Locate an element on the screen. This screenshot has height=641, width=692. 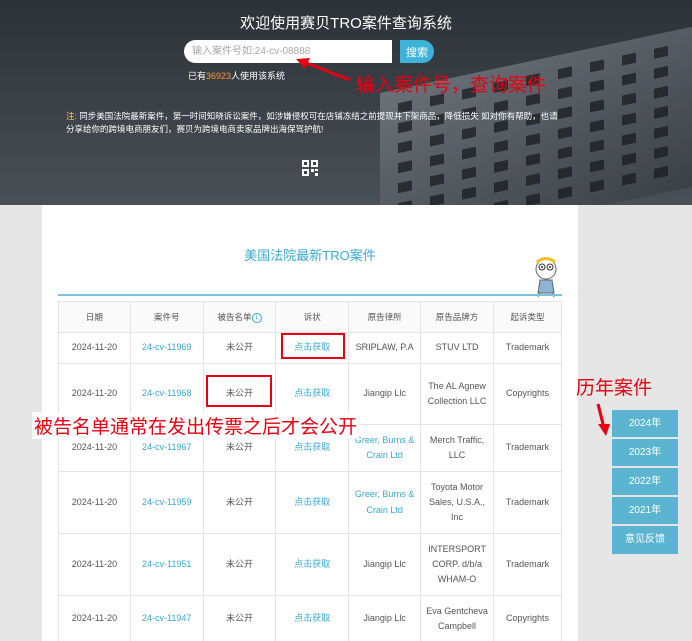
header-law-firm: 原告律所 is located at coordinates (385, 317).